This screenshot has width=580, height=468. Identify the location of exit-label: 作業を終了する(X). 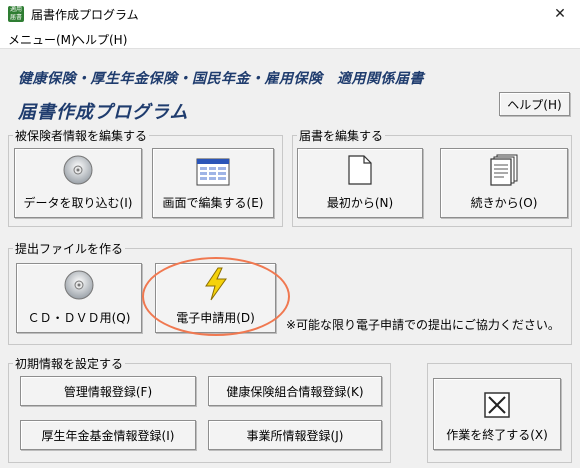
(497, 435).